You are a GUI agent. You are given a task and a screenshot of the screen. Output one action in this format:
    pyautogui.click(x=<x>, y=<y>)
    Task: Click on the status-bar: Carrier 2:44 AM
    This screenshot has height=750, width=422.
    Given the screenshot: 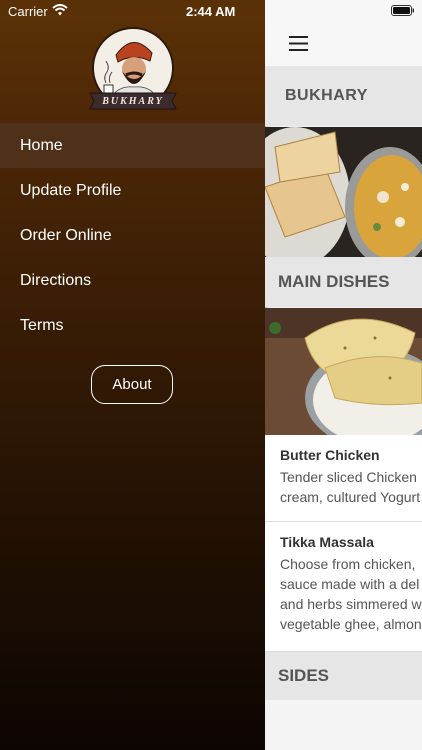 What is the action you would take?
    pyautogui.click(x=132, y=11)
    